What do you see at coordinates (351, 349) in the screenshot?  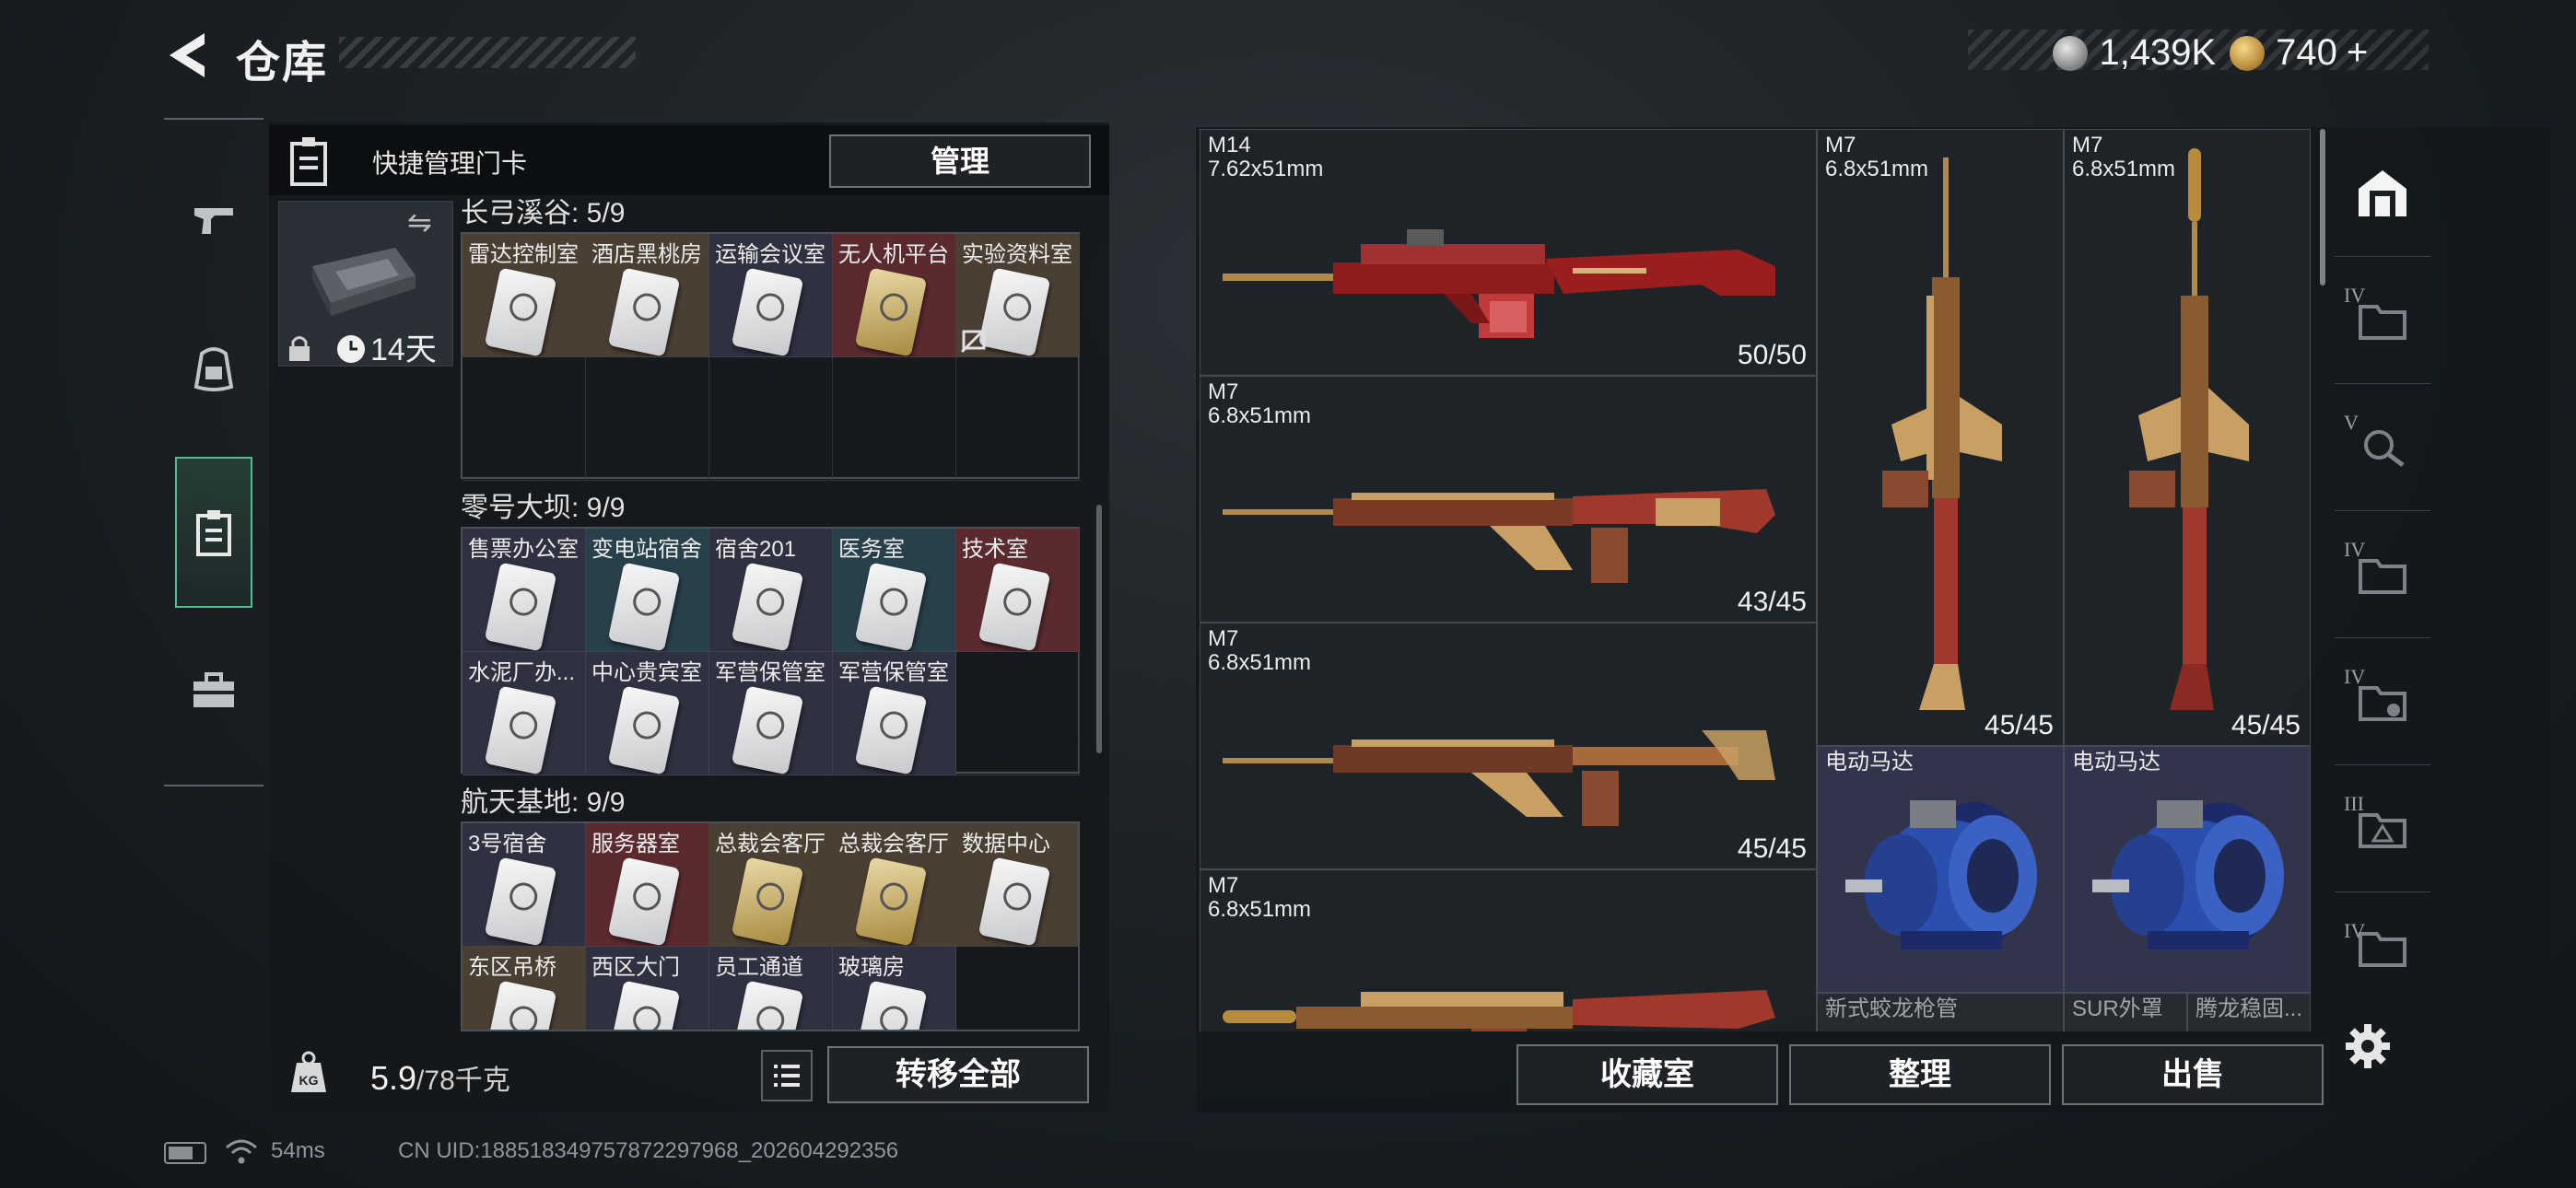 I see `clock-icon` at bounding box center [351, 349].